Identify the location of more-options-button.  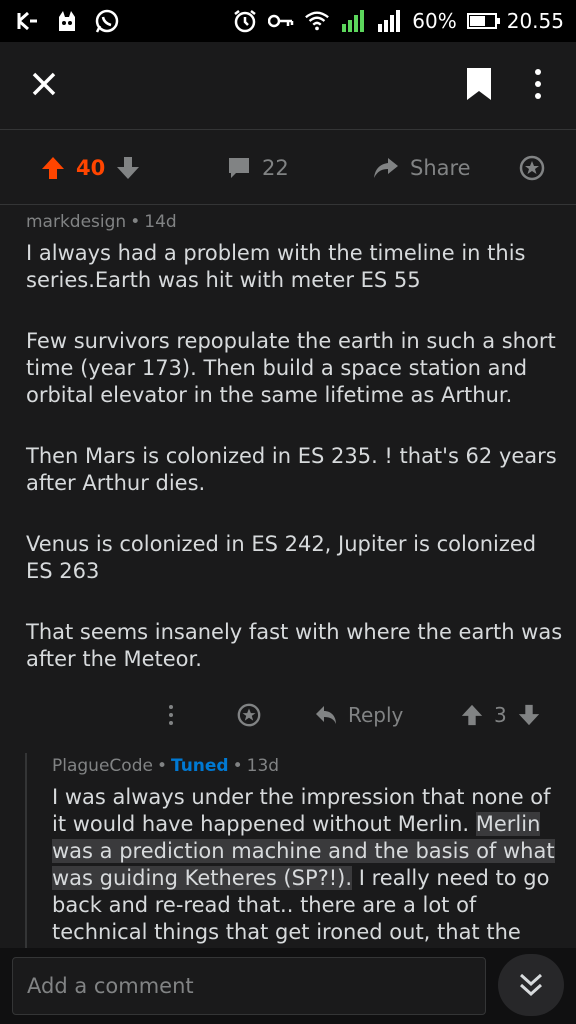
(538, 84).